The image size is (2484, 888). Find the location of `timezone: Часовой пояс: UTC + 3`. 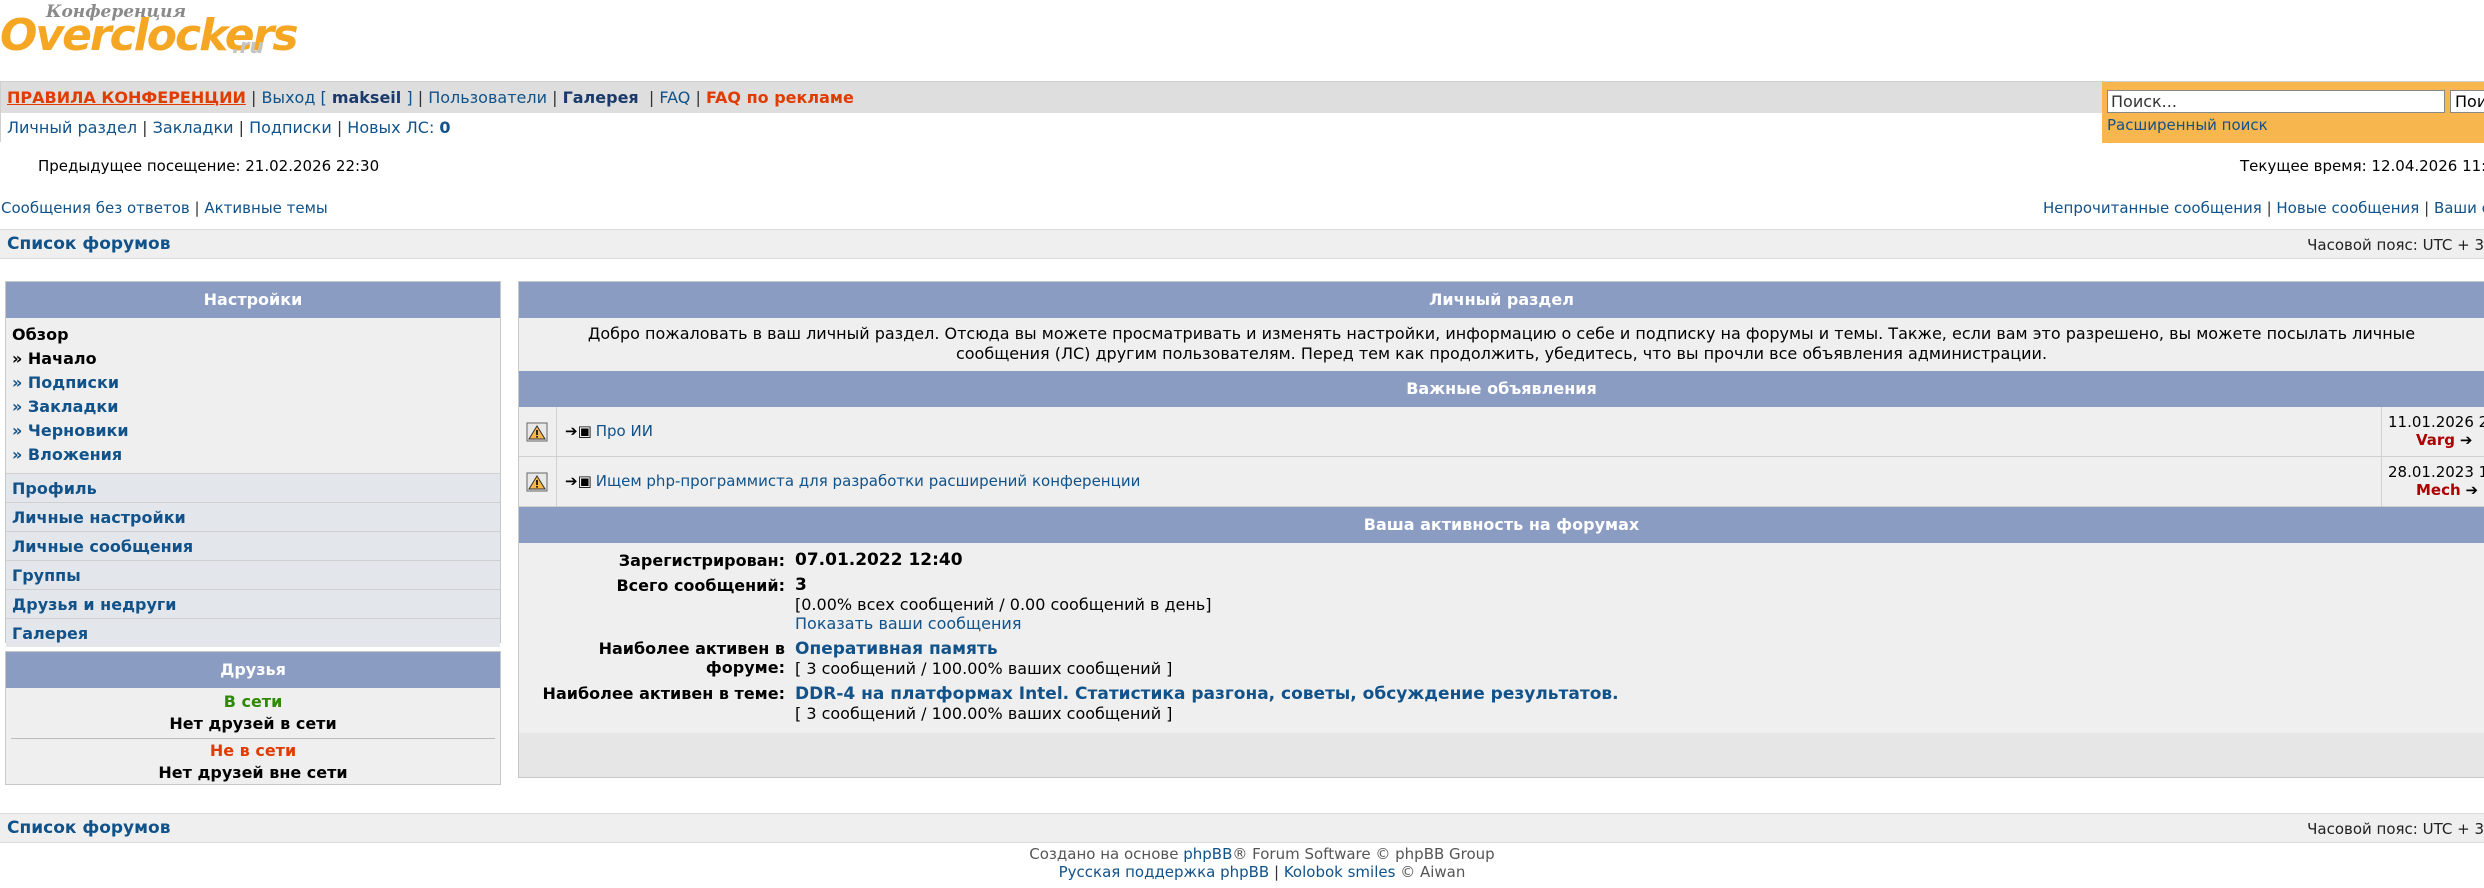

timezone: Часовой пояс: UTC + 3 is located at coordinates (2395, 245).